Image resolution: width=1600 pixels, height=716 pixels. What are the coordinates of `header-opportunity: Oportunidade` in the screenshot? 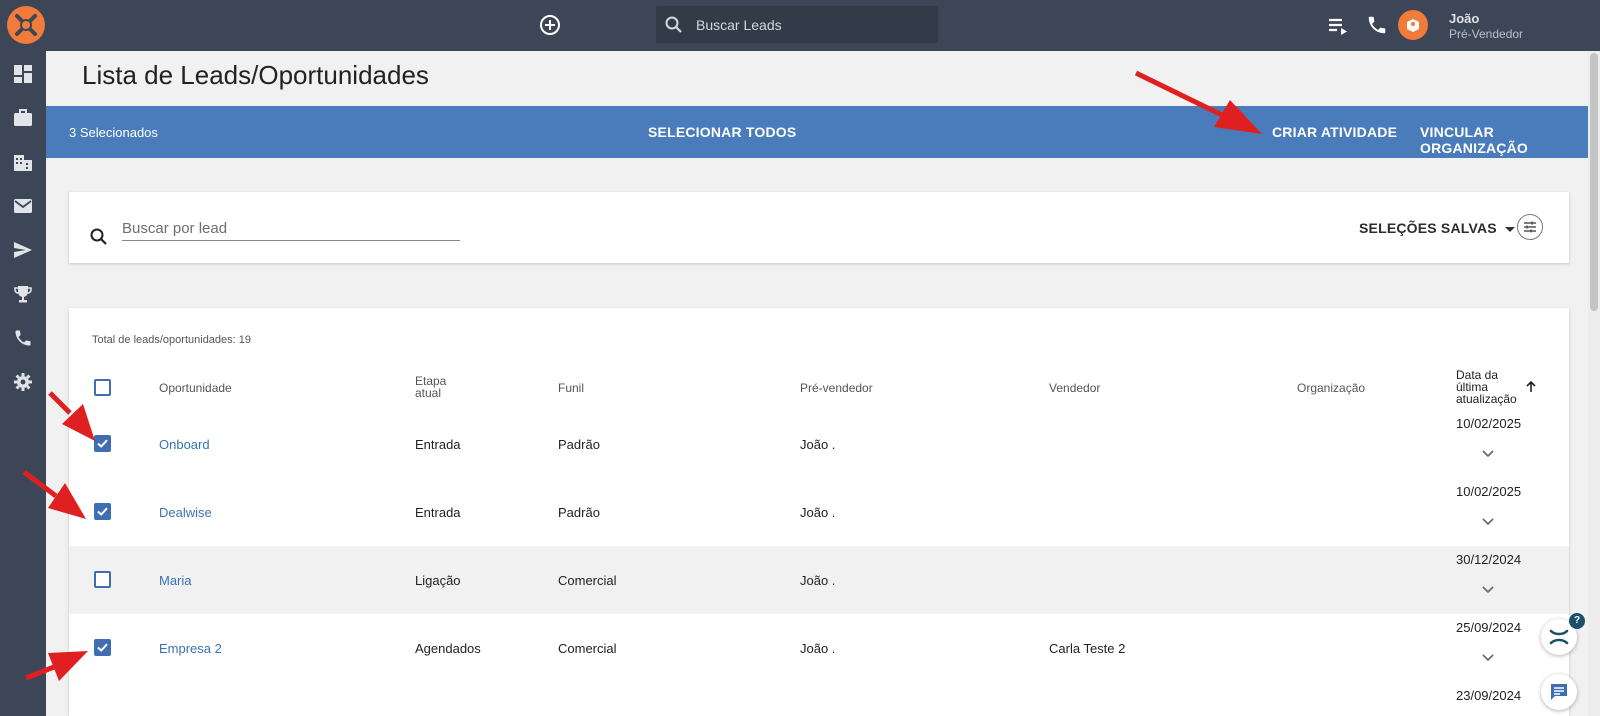 It's located at (195, 388).